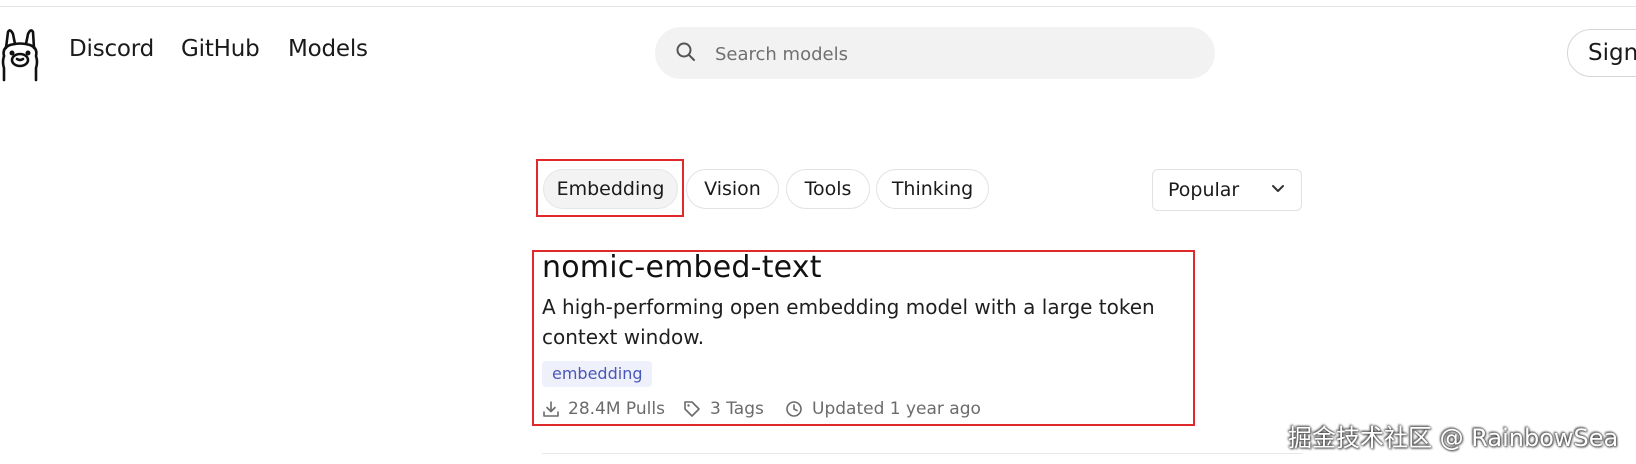  I want to click on filter-chip-vision: Vision, so click(732, 189).